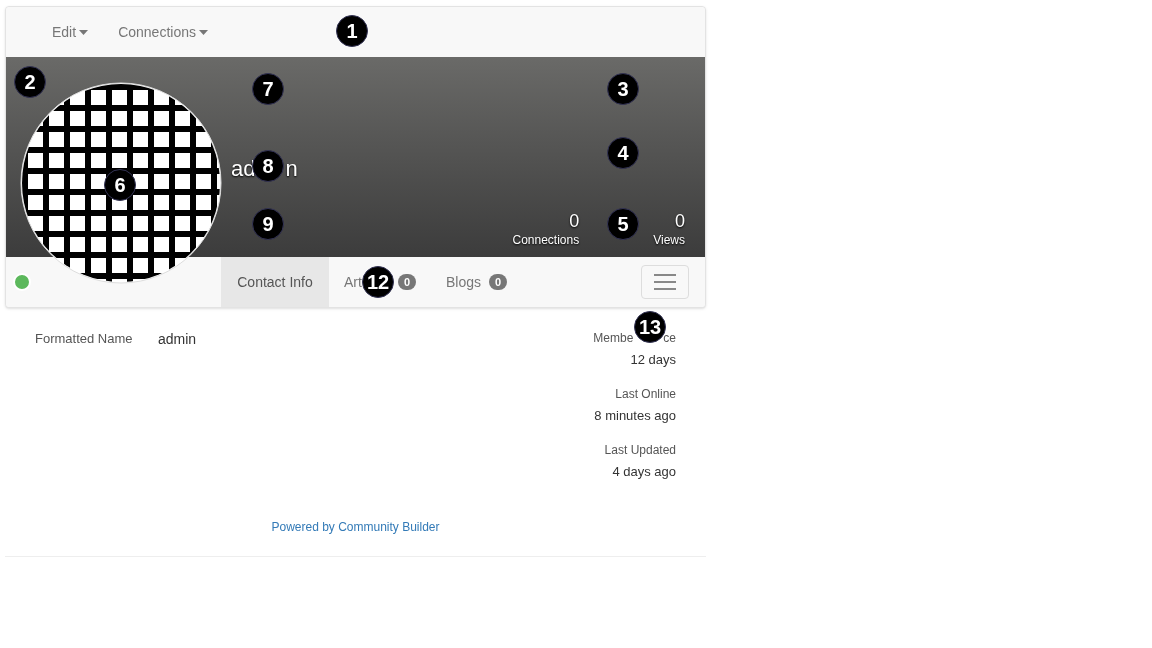  I want to click on dropdown-menu: Edit, so click(70, 32).